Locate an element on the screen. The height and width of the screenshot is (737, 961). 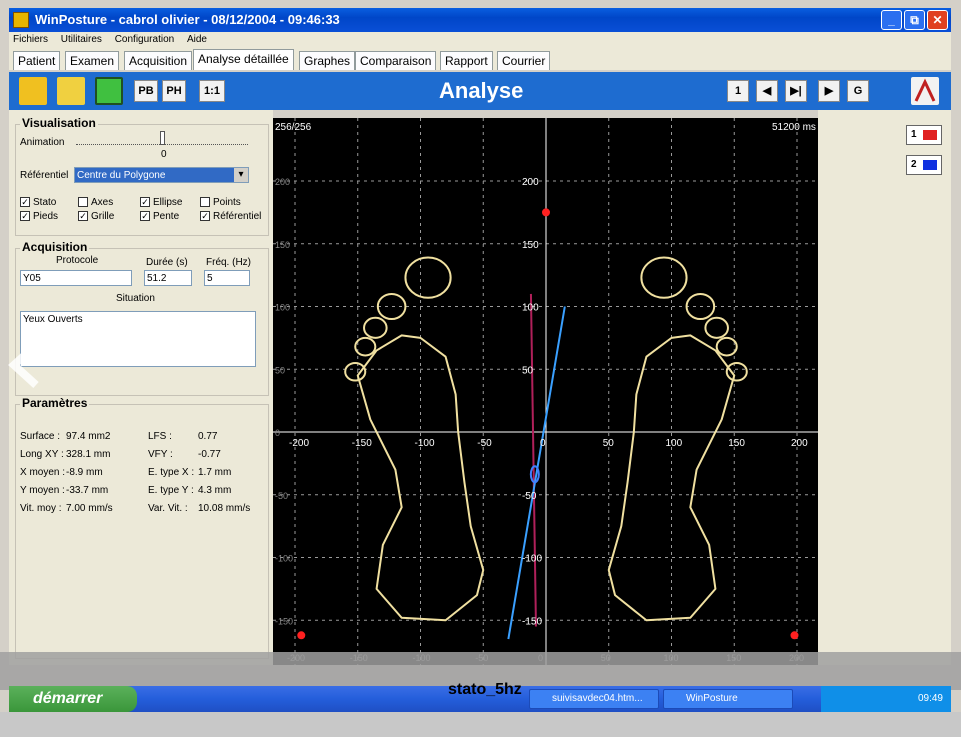
chevron-down-icon: ▾ is located at coordinates (241, 175).